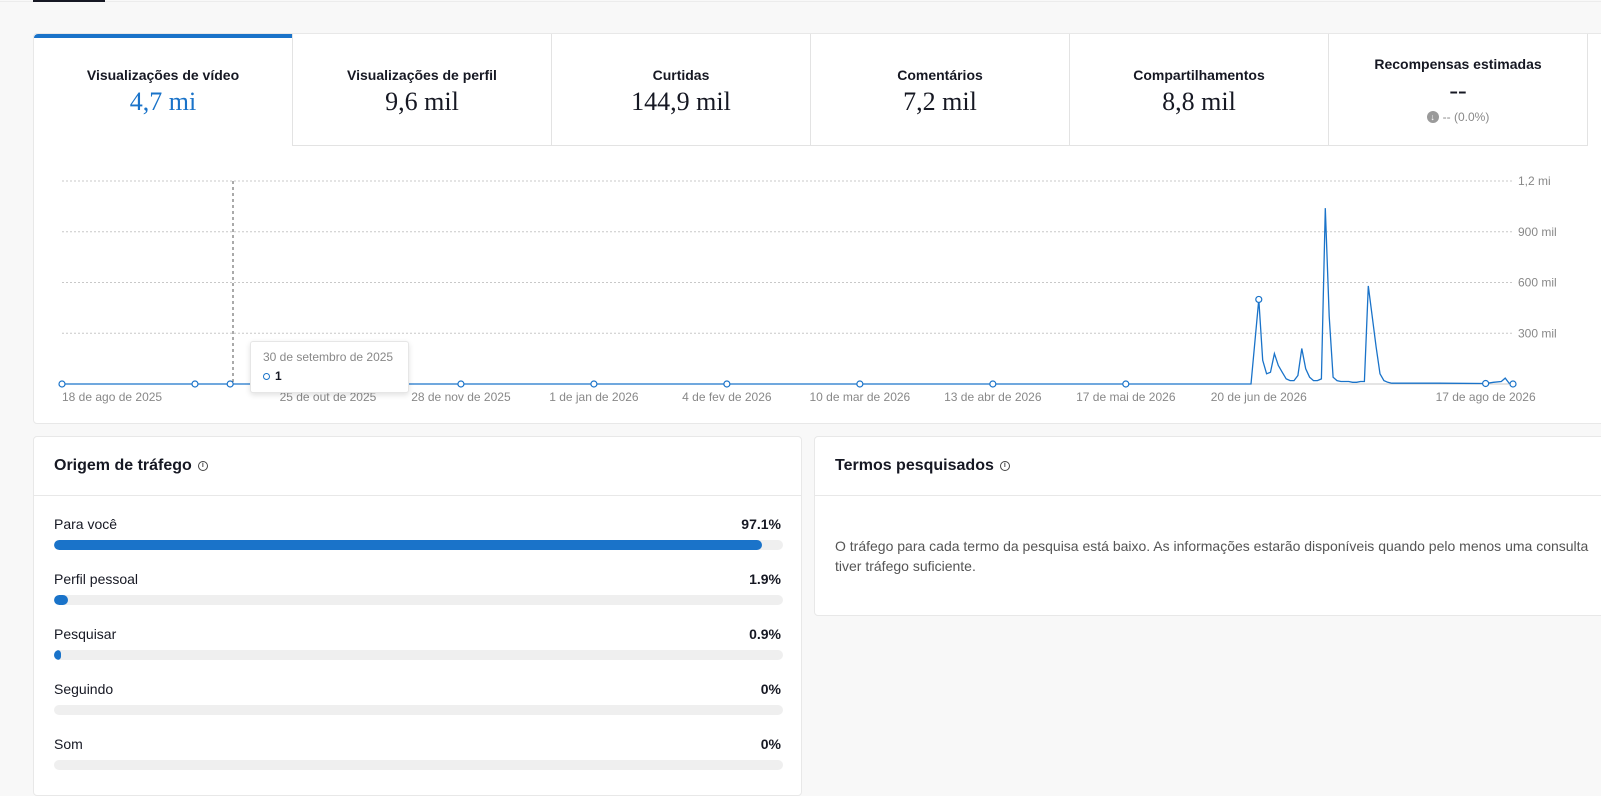 This screenshot has width=1601, height=796. What do you see at coordinates (1534, 181) in the screenshot?
I see `y-tick-label: 1,2 mi` at bounding box center [1534, 181].